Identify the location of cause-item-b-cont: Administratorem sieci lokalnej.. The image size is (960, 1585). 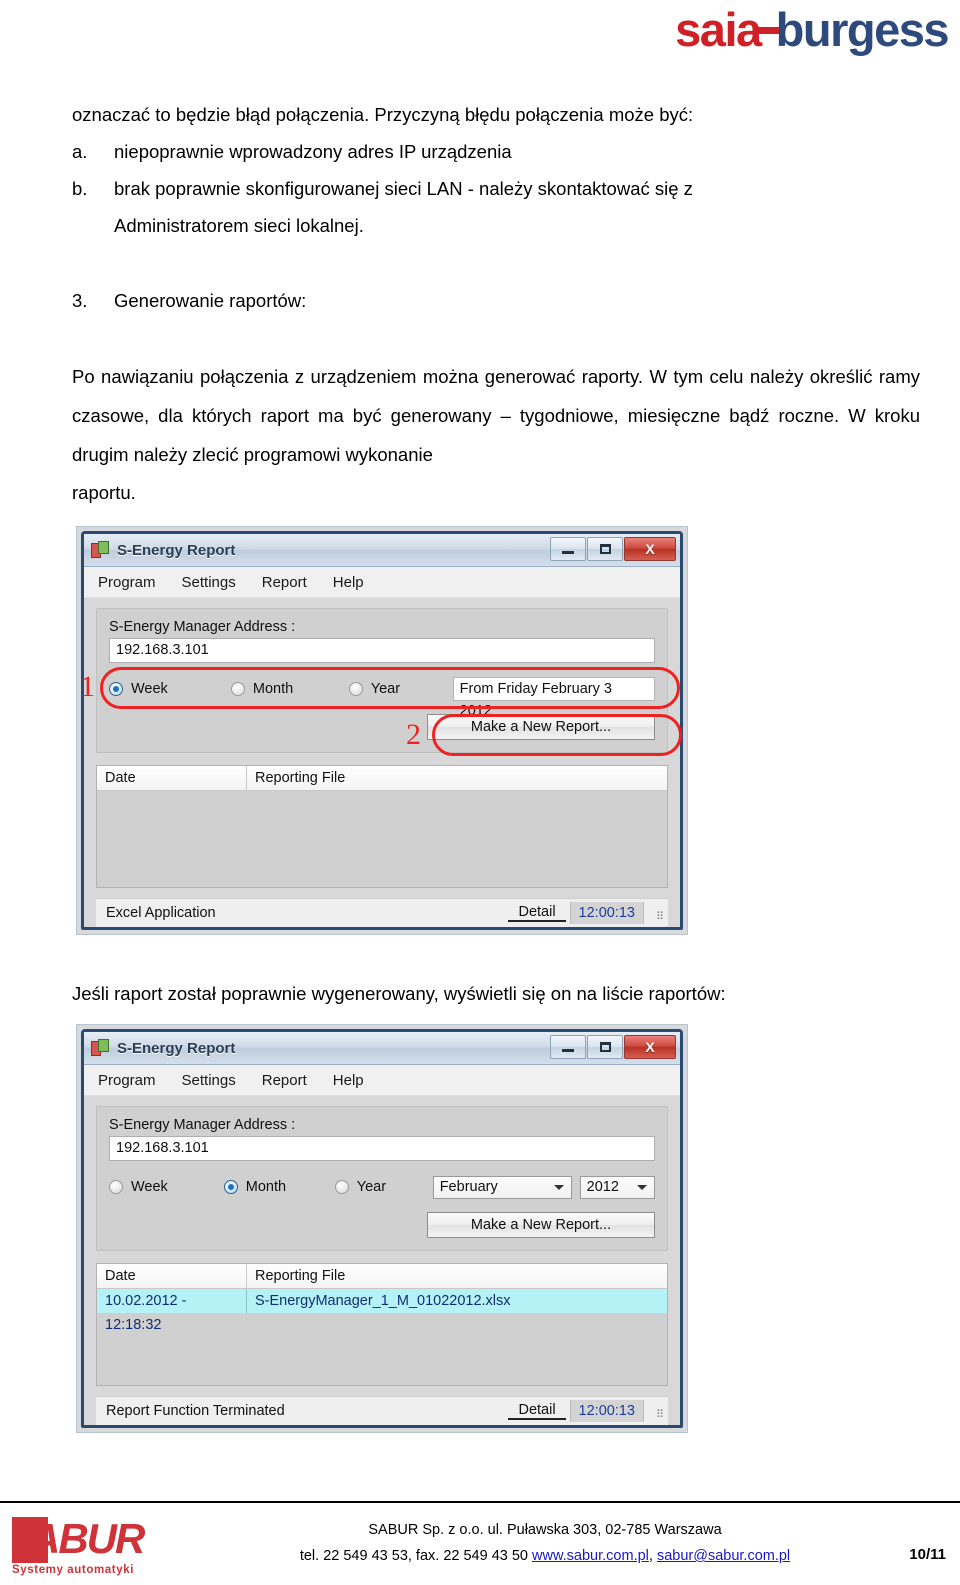
(496, 225).